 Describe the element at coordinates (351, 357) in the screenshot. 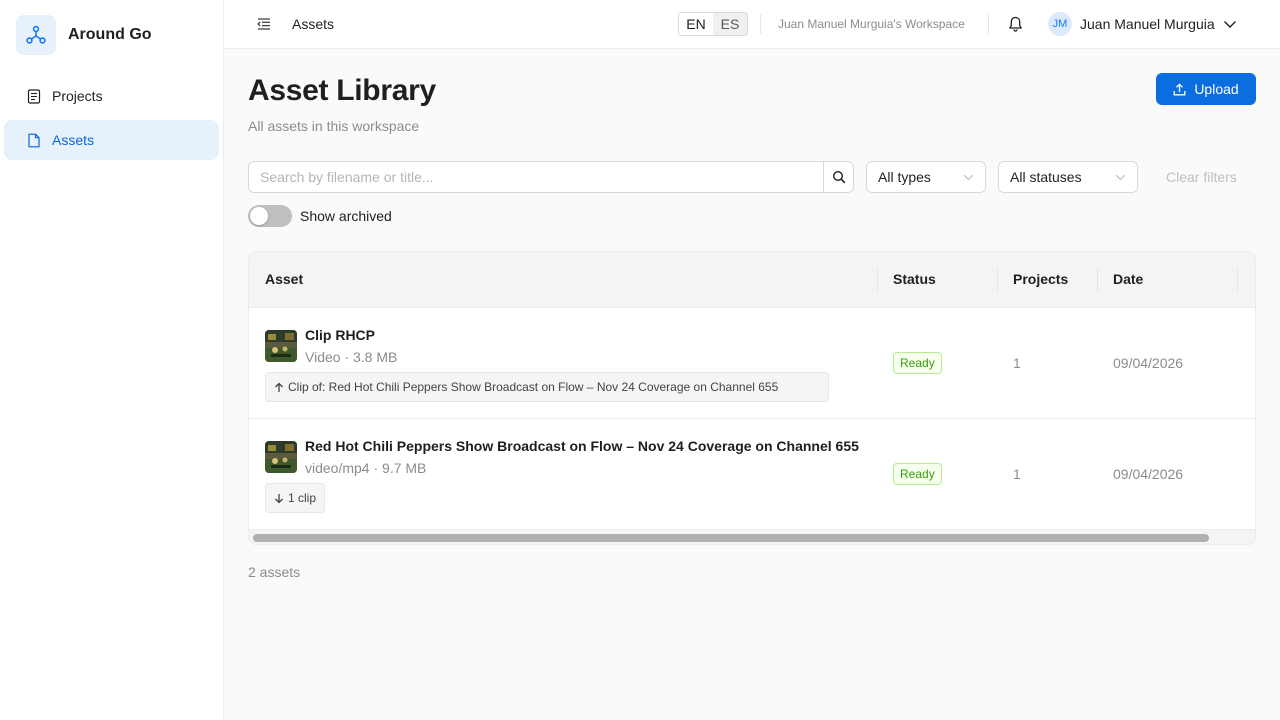

I see `asset-meta: Video · 3.8 MB` at that location.